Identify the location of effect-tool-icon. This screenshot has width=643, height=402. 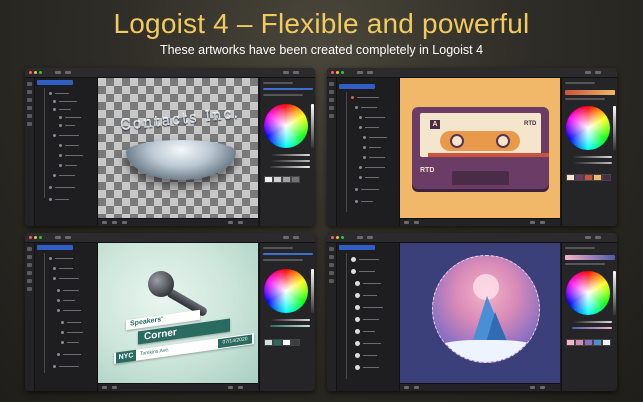
(29, 124).